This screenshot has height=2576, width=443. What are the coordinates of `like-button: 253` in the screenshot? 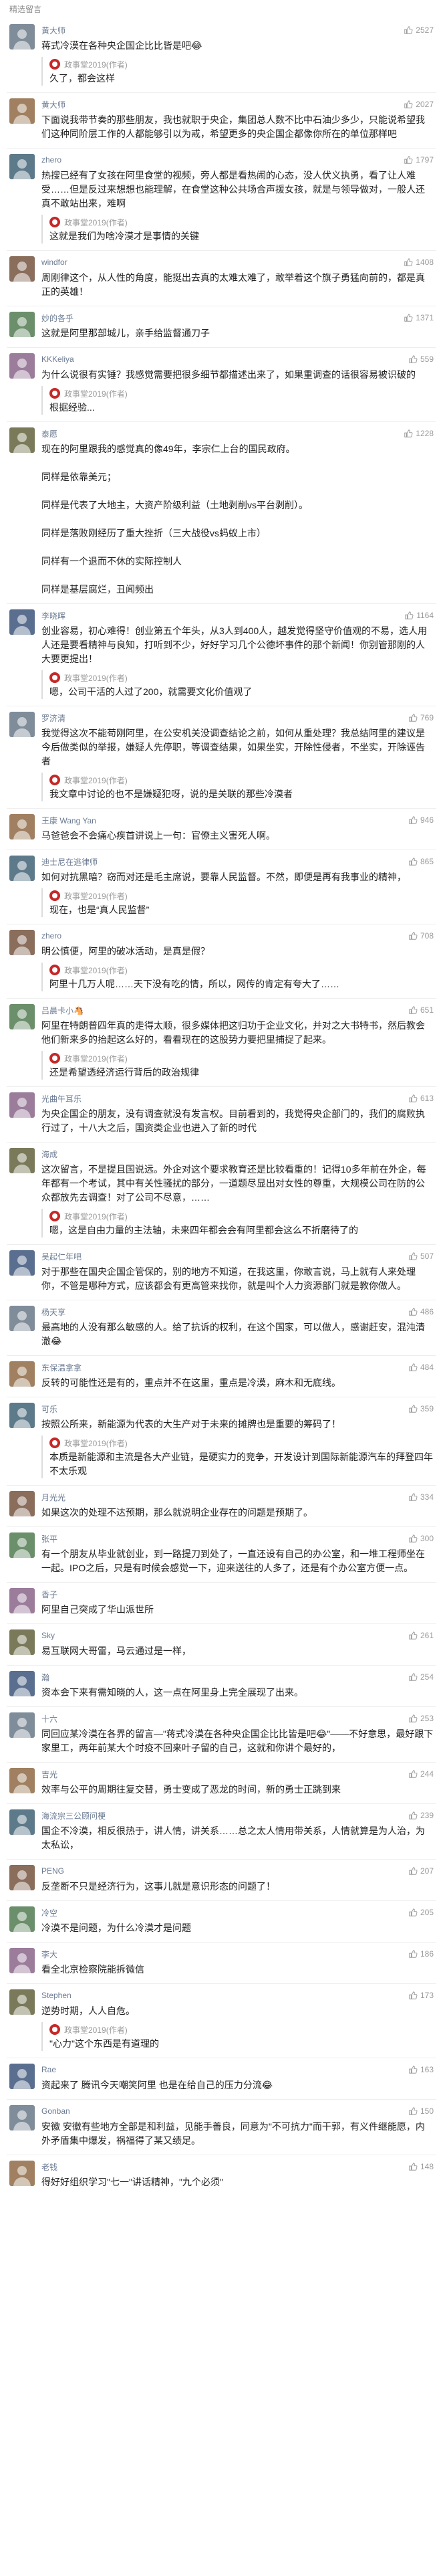 It's located at (421, 1718).